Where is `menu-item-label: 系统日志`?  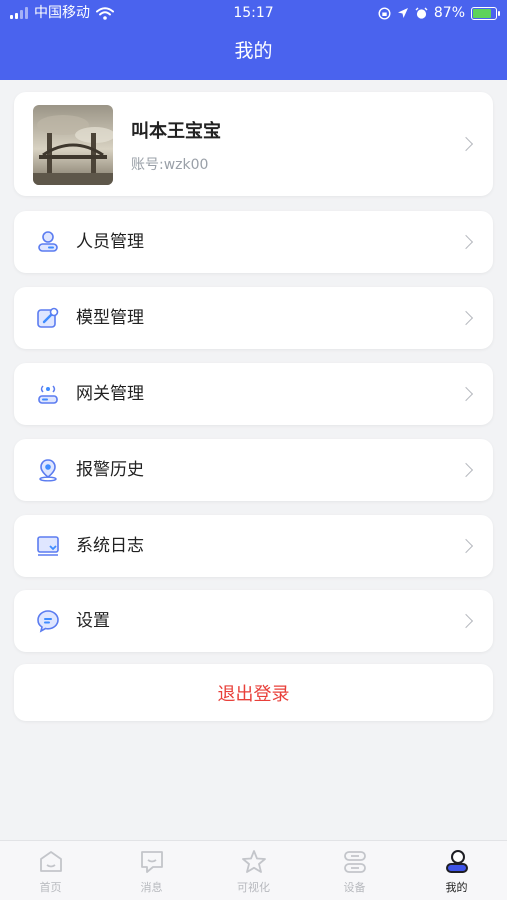 menu-item-label: 系统日志 is located at coordinates (110, 546).